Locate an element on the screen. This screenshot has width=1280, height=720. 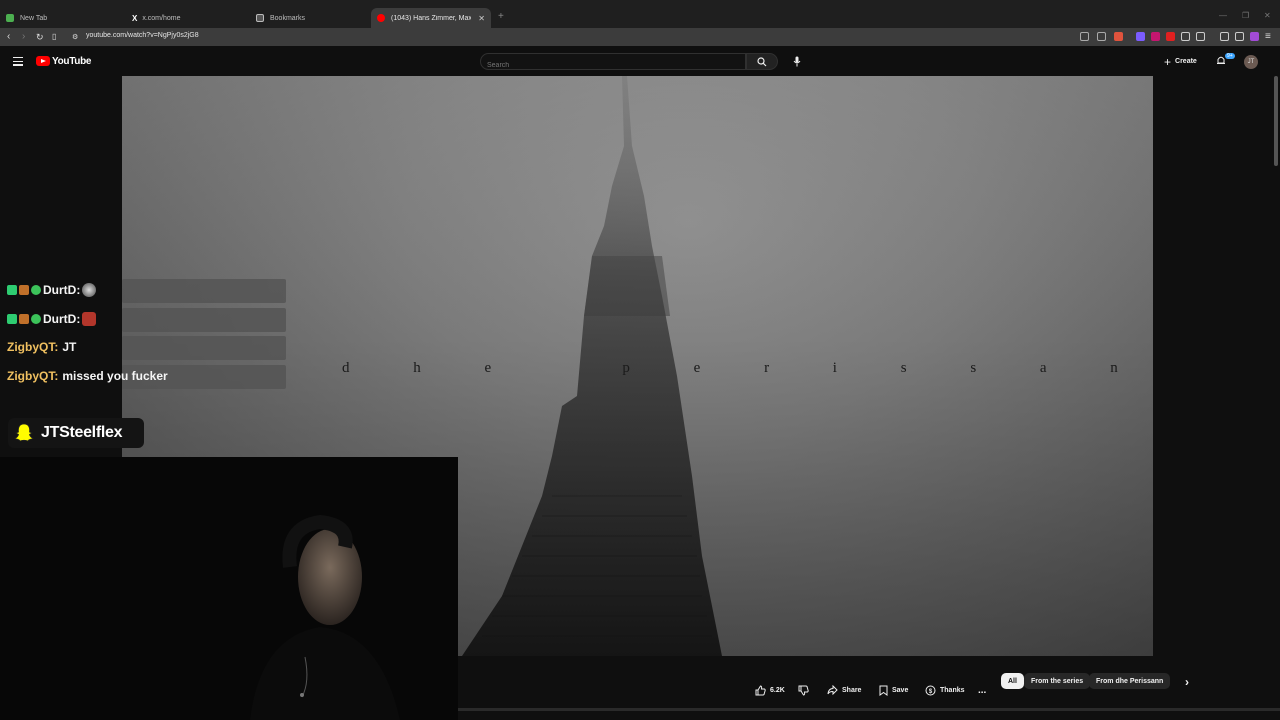
address-bar: youtube.com/watch?v=NgPjy0s2jG8 is located at coordinates (142, 35).